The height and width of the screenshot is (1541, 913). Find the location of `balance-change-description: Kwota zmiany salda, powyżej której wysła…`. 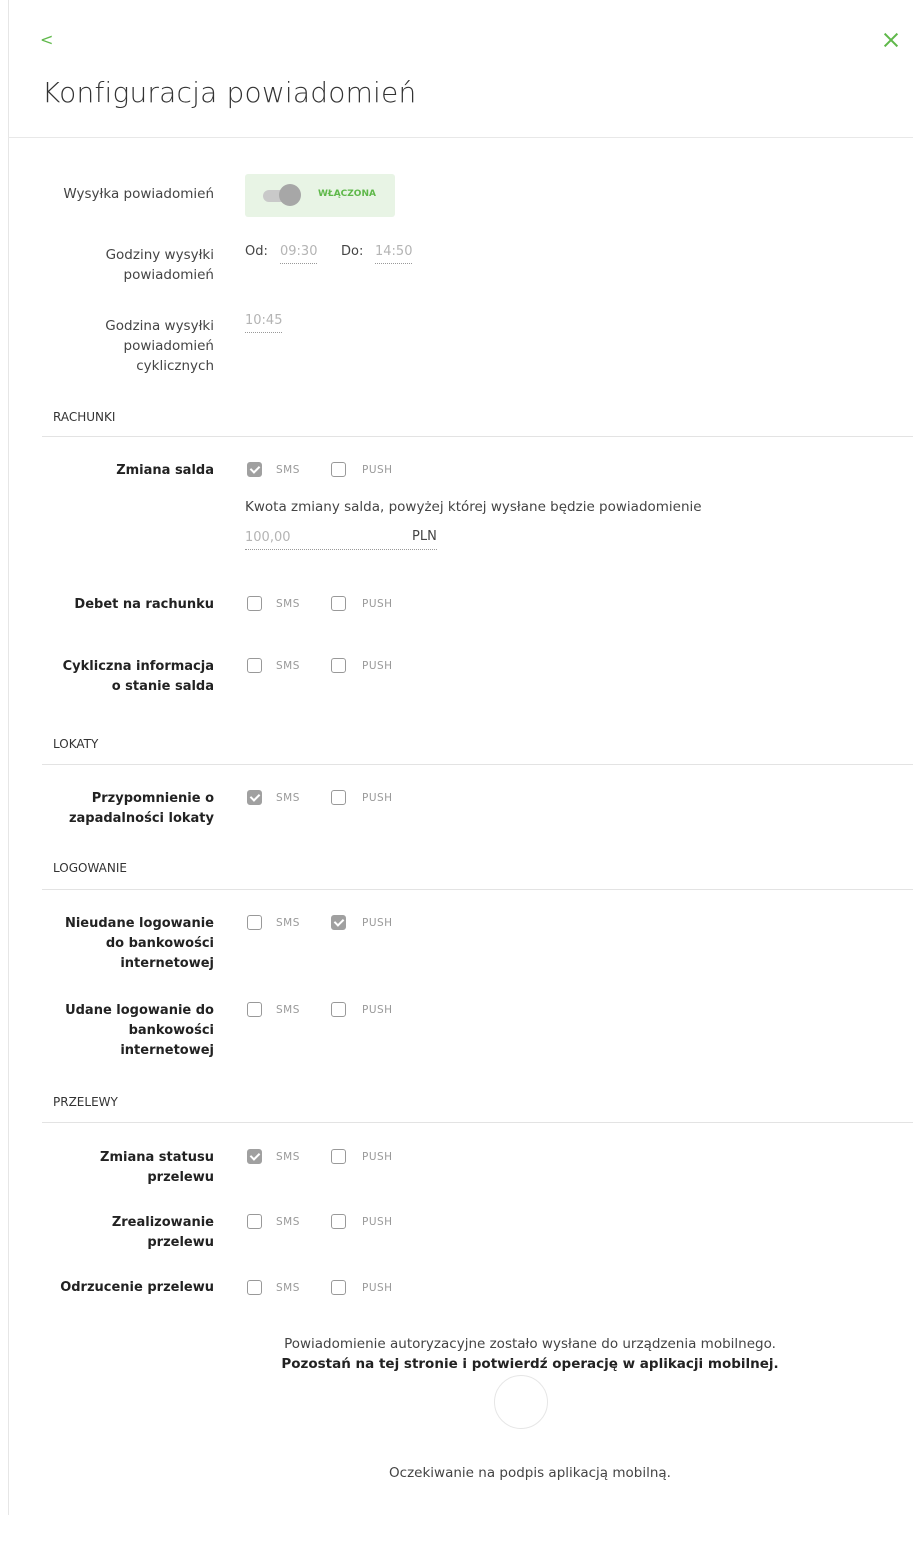

balance-change-description: Kwota zmiany salda, powyżej której wysła… is located at coordinates (473, 507).